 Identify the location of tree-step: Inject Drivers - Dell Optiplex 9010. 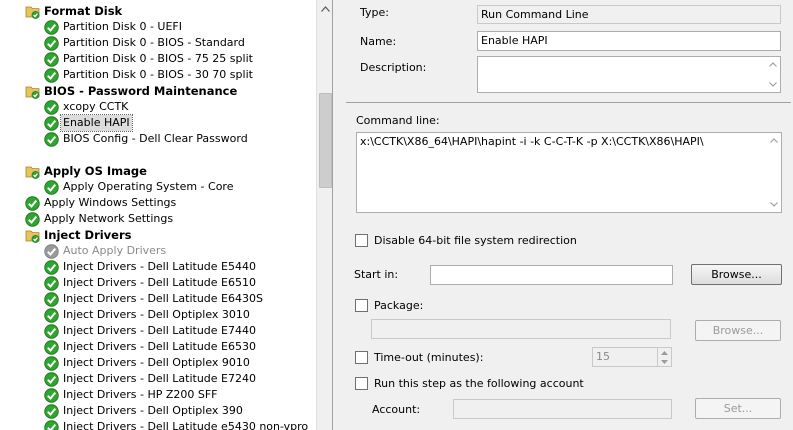
(147, 363).